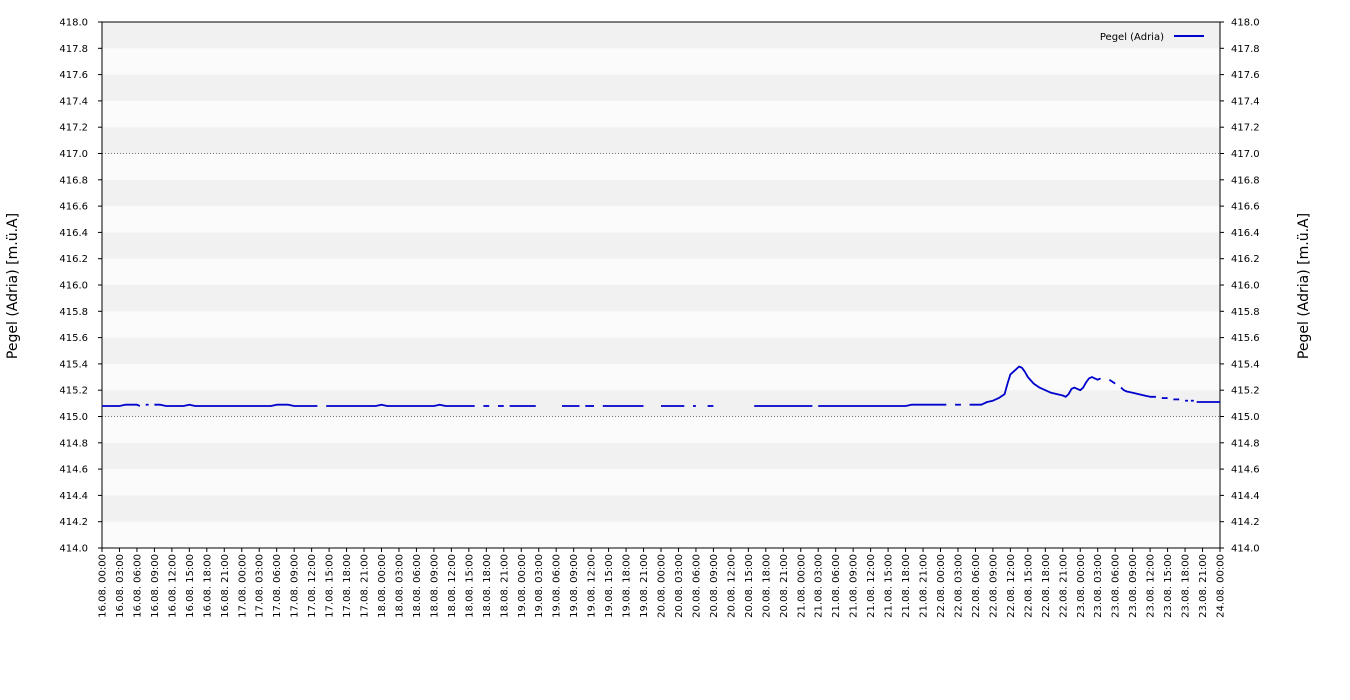 The image size is (1350, 700). I want to click on y-tick-label-right: 418.0, so click(1245, 23).